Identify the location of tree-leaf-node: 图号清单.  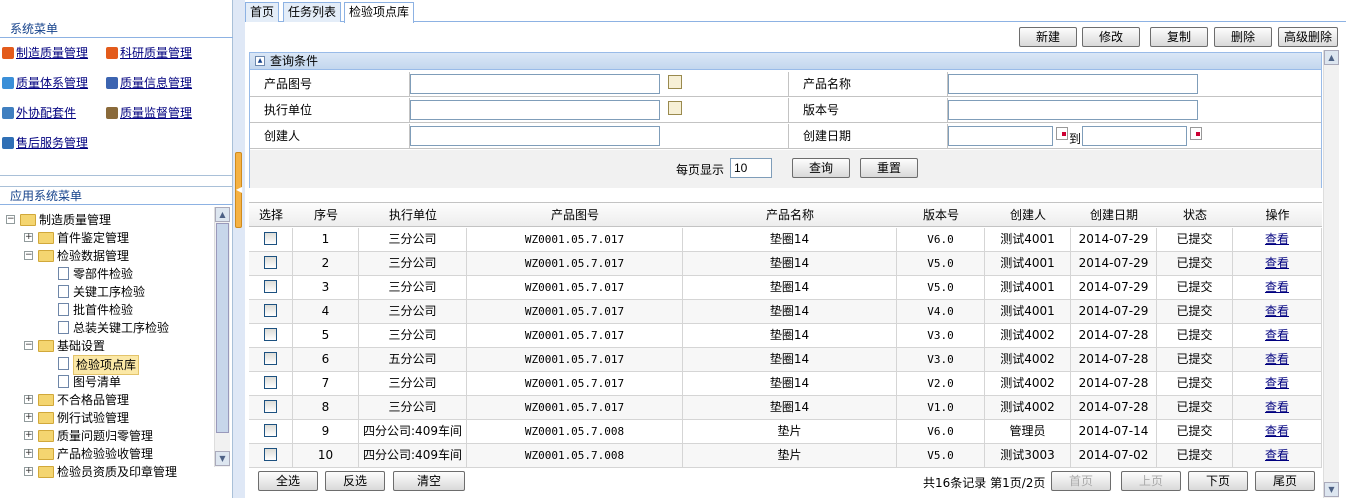
(107, 382).